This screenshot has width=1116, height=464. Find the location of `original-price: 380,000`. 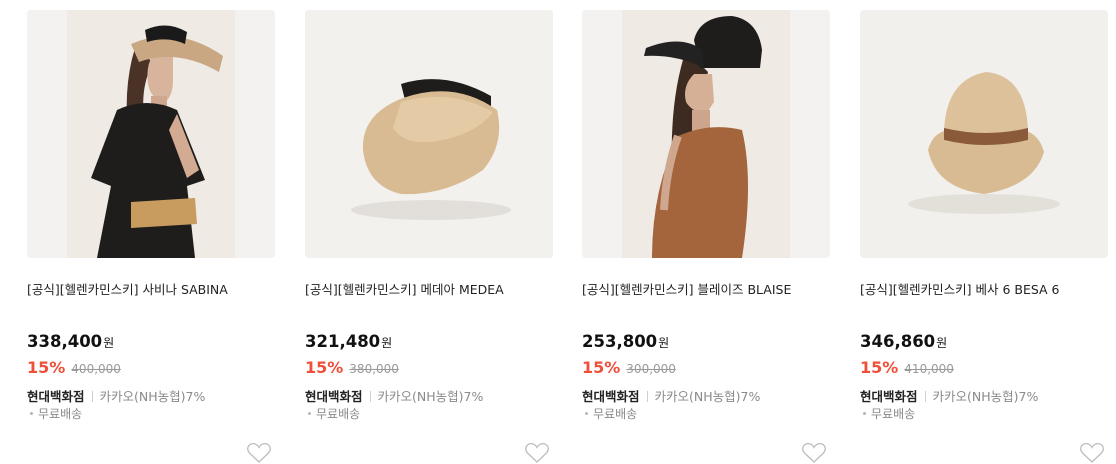

original-price: 380,000 is located at coordinates (374, 369).